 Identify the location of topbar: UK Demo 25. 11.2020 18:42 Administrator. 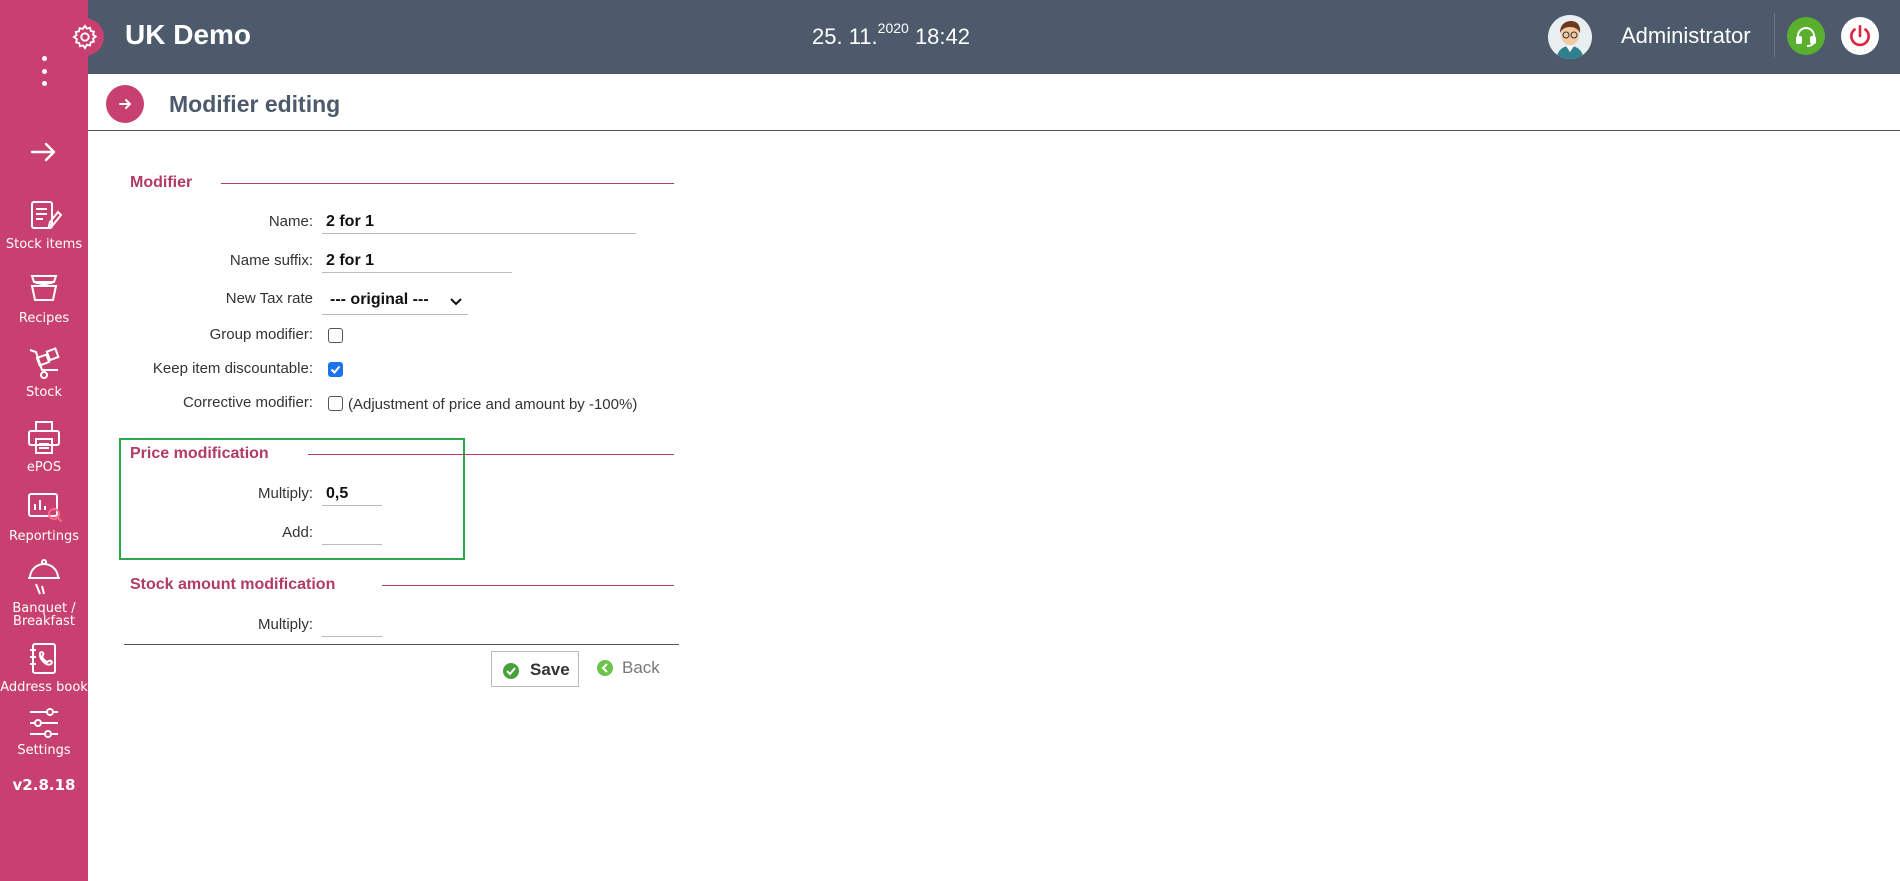
(994, 37).